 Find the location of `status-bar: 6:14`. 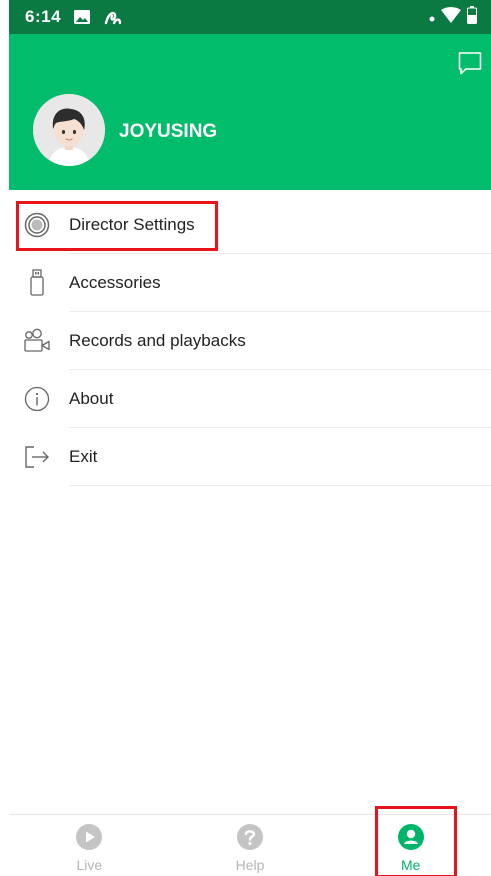

status-bar: 6:14 is located at coordinates (250, 17).